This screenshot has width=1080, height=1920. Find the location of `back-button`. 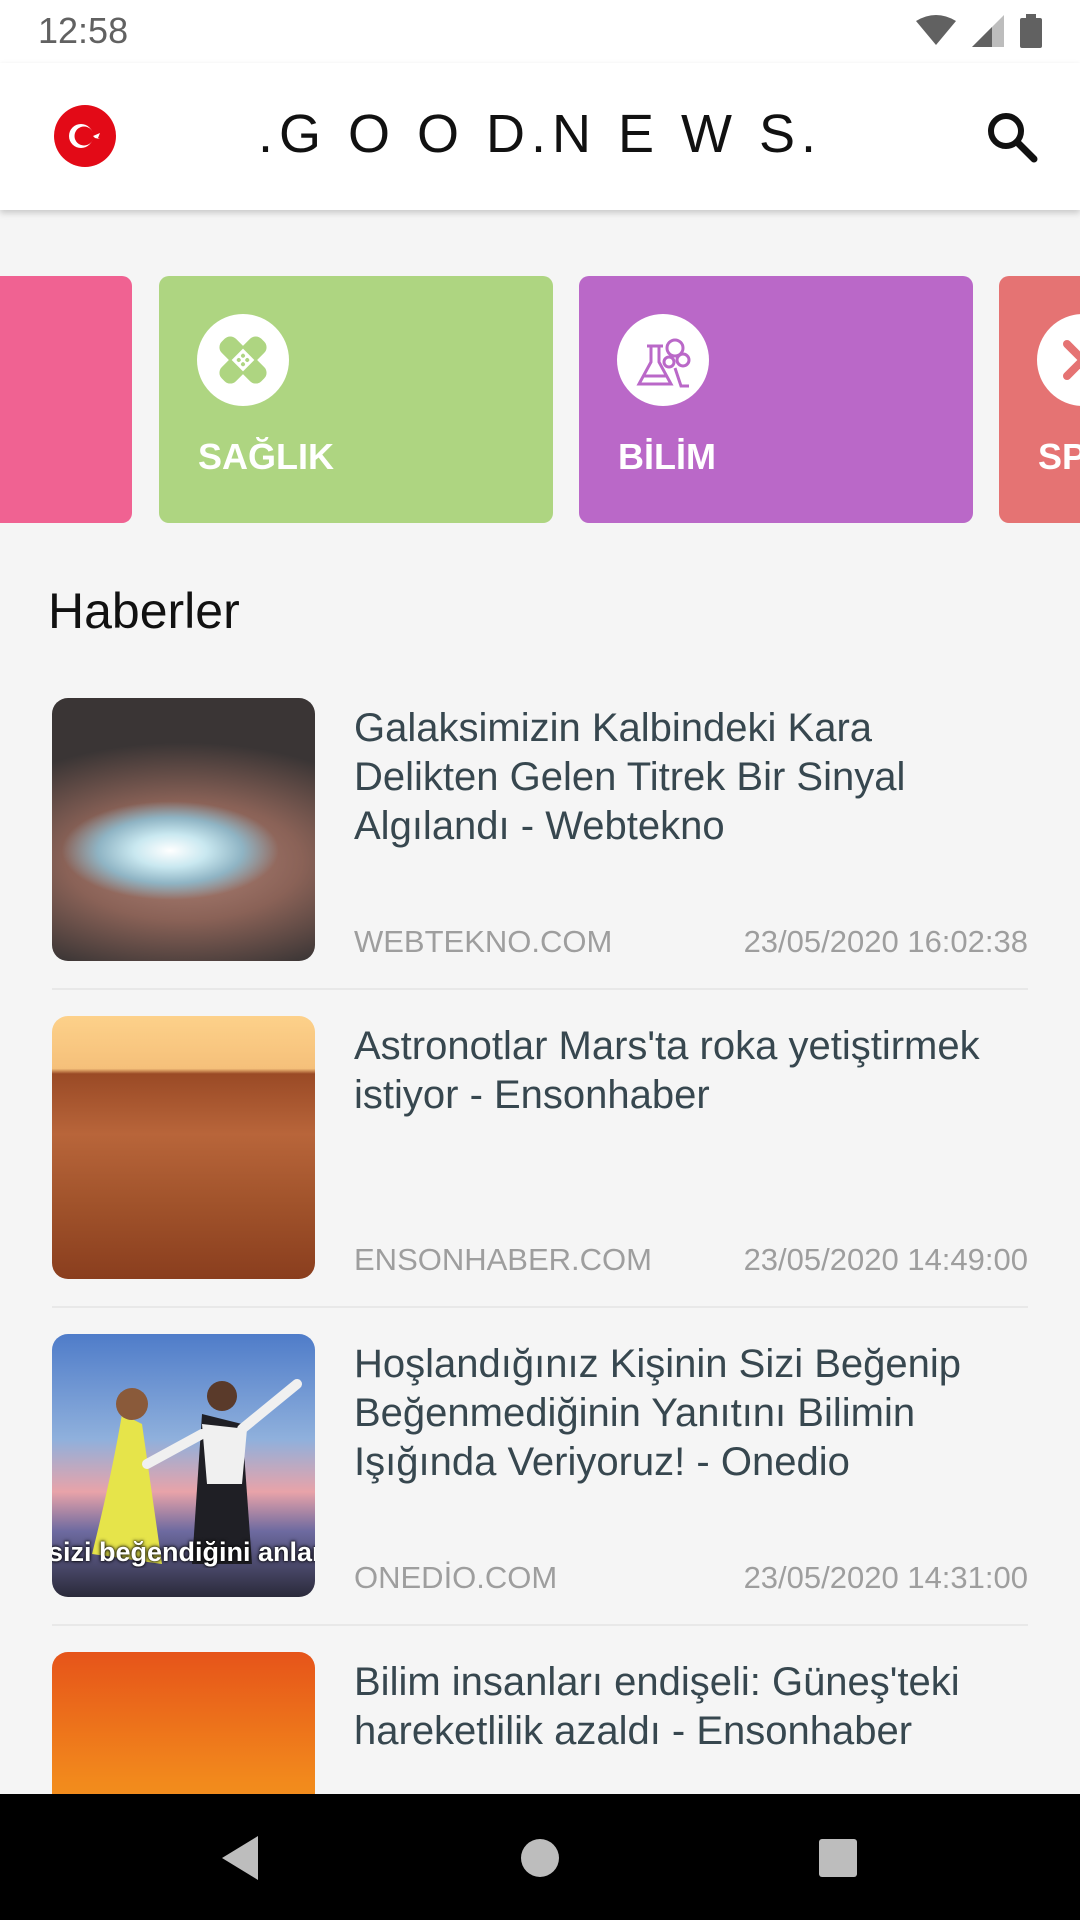

back-button is located at coordinates (240, 1858).